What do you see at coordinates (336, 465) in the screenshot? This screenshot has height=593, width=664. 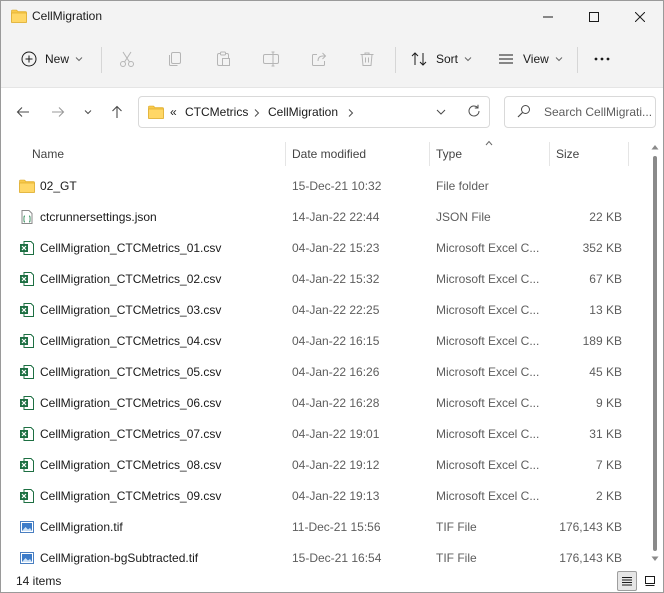 I see `file-date: 04-Jan-22 19:12` at bounding box center [336, 465].